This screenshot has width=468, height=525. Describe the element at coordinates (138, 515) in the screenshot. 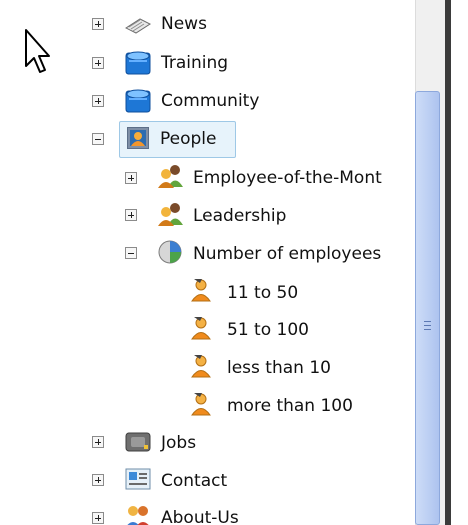

I see `users-about-icon` at that location.